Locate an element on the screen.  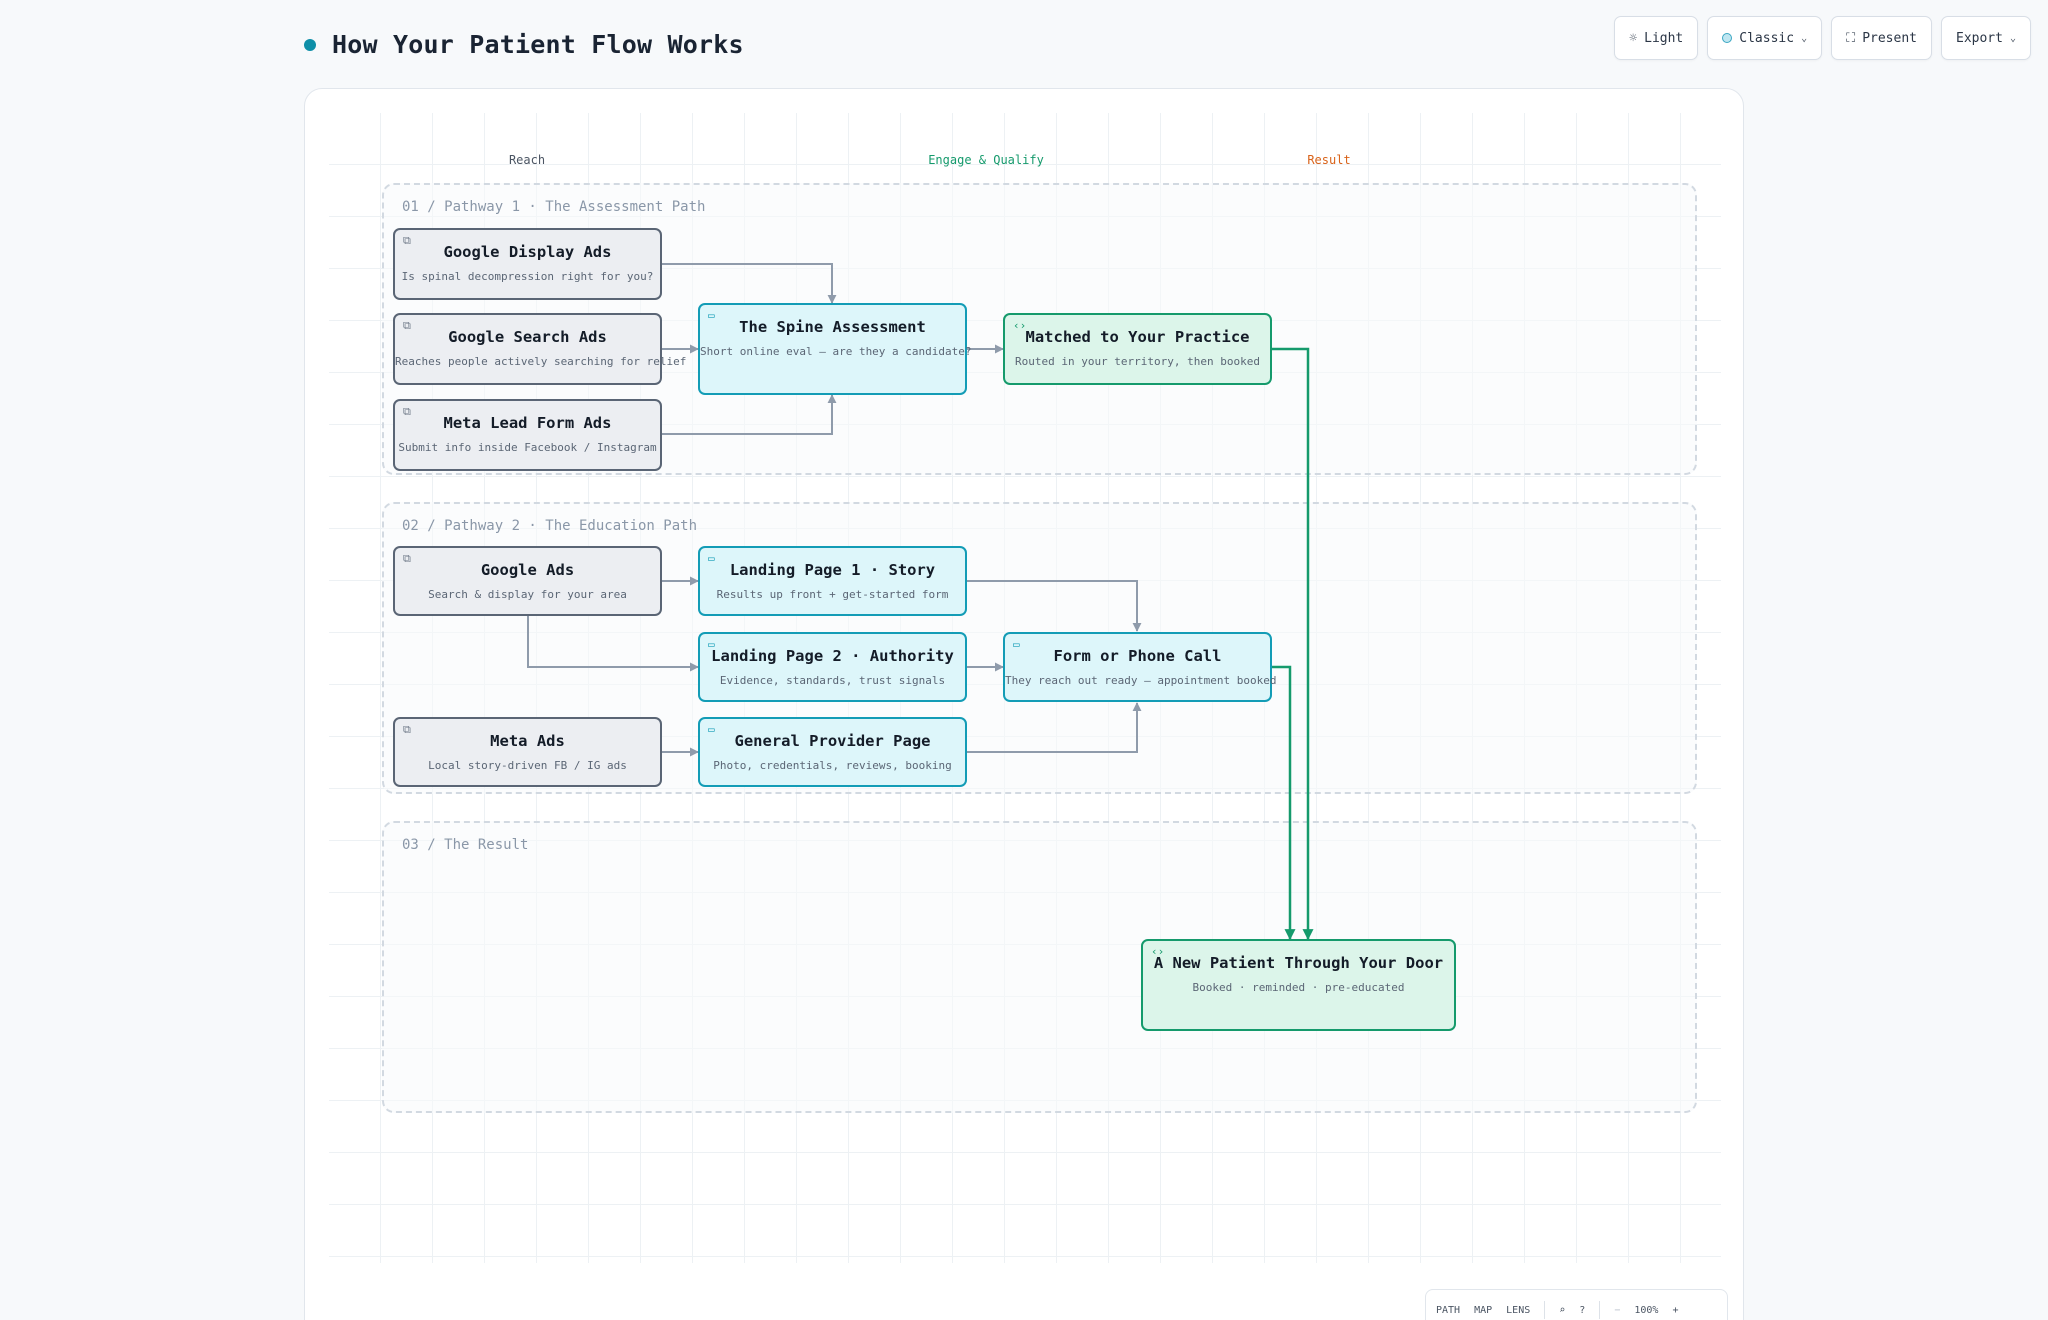
present-button: ⛶ Present is located at coordinates (1881, 38).